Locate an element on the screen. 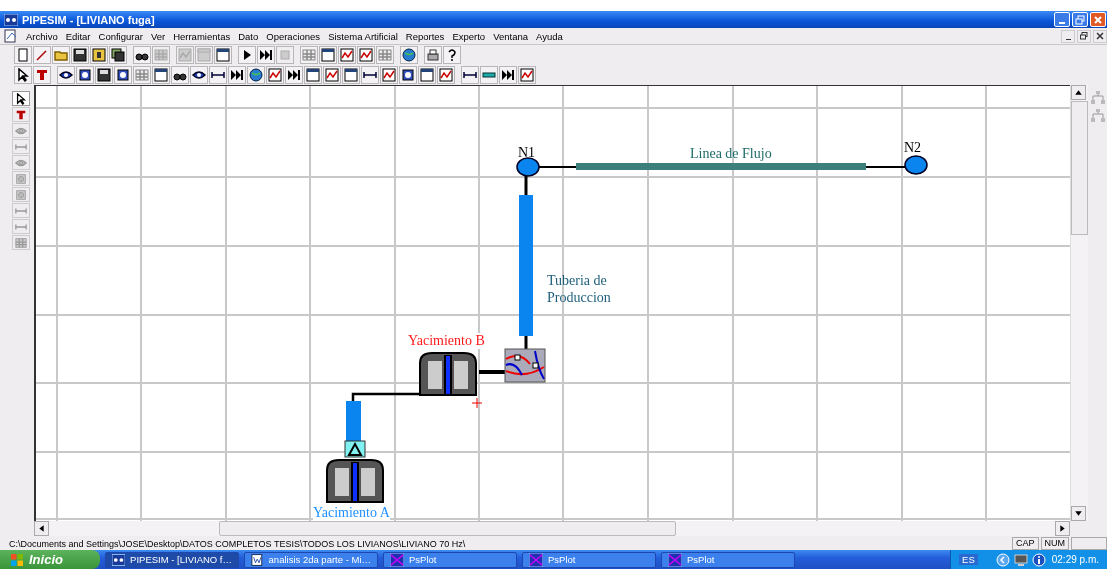 This screenshot has height=569, width=1107. scroll-up-icon is located at coordinates (1078, 92).